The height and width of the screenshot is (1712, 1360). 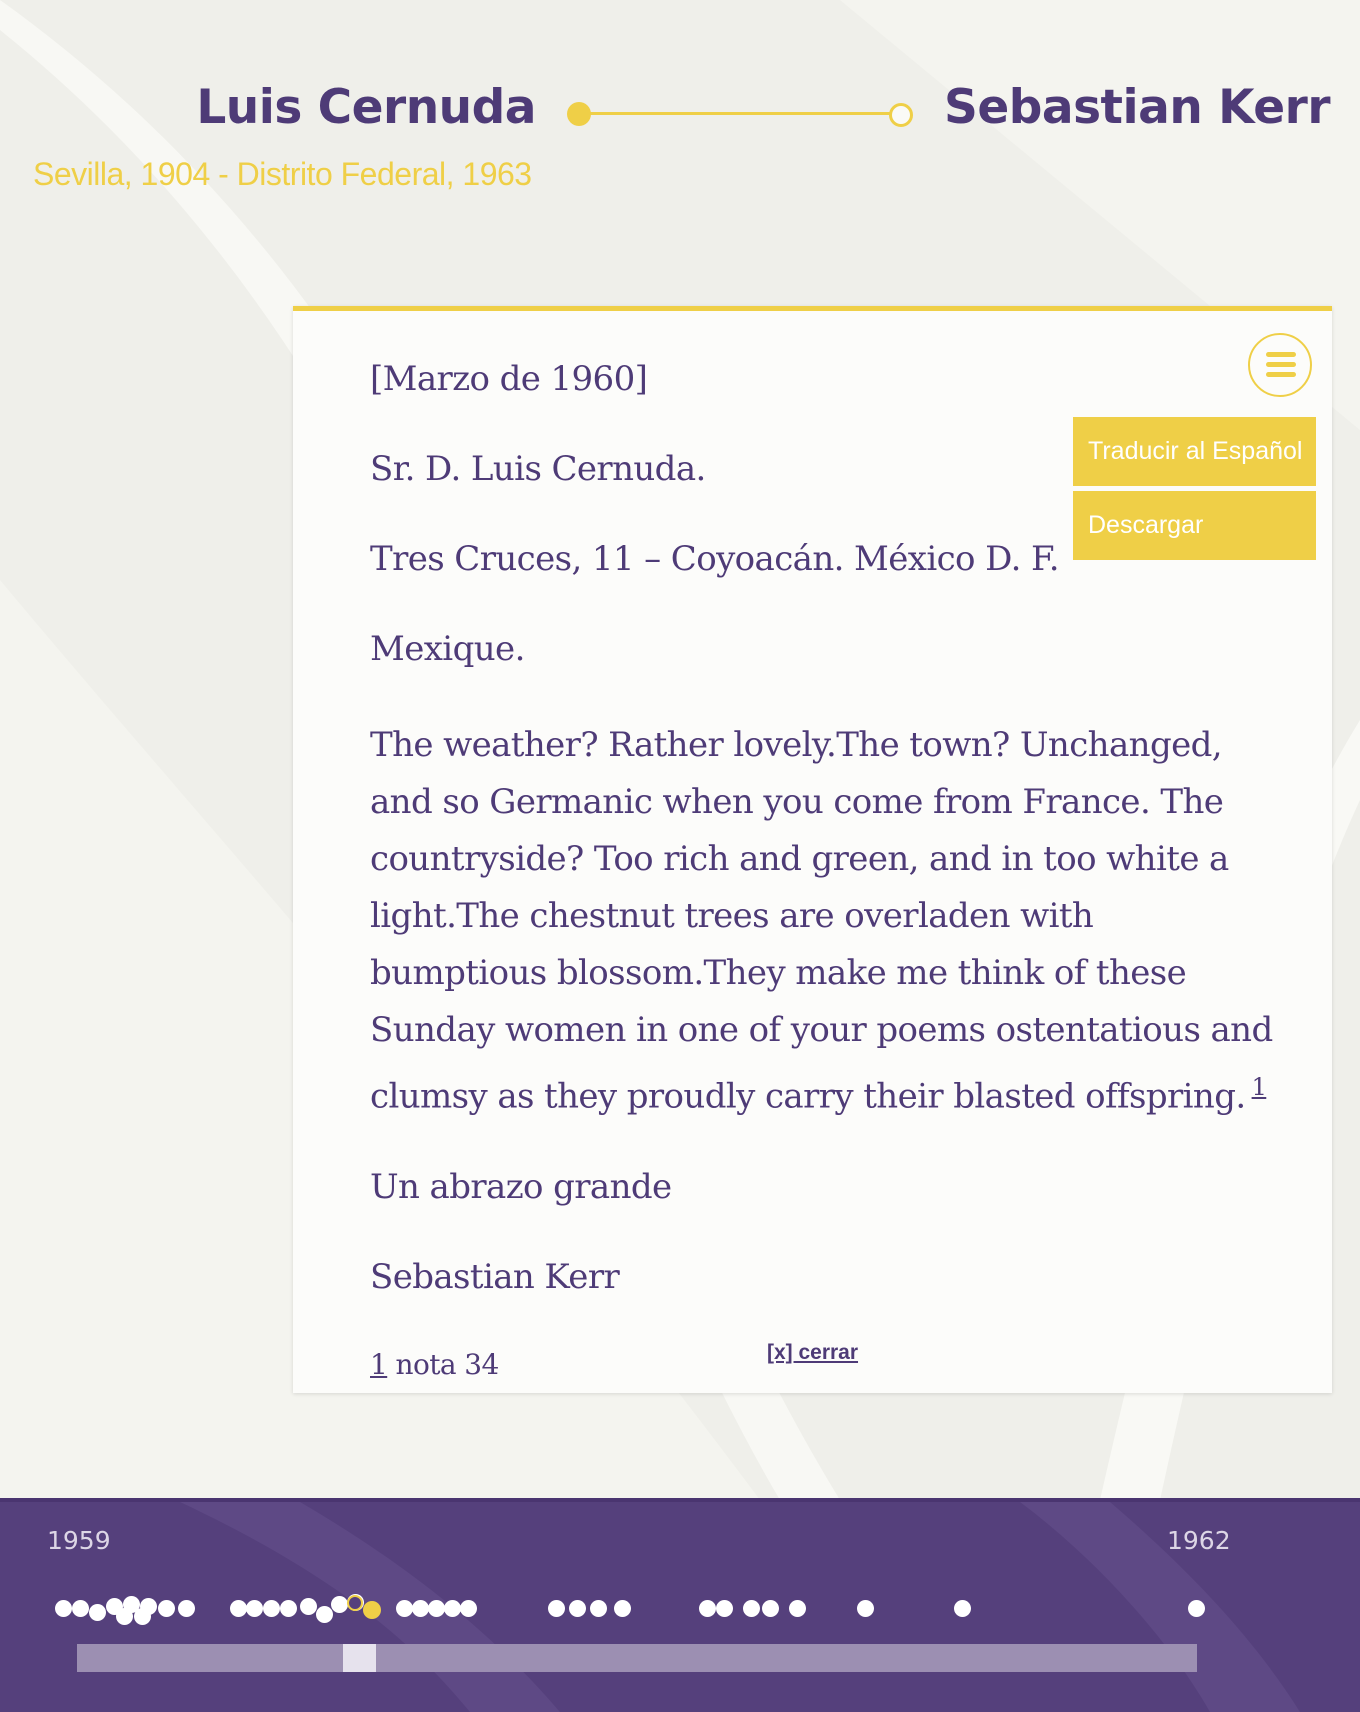 What do you see at coordinates (495, 1277) in the screenshot?
I see `letter-signature: Sebastian Kerr` at bounding box center [495, 1277].